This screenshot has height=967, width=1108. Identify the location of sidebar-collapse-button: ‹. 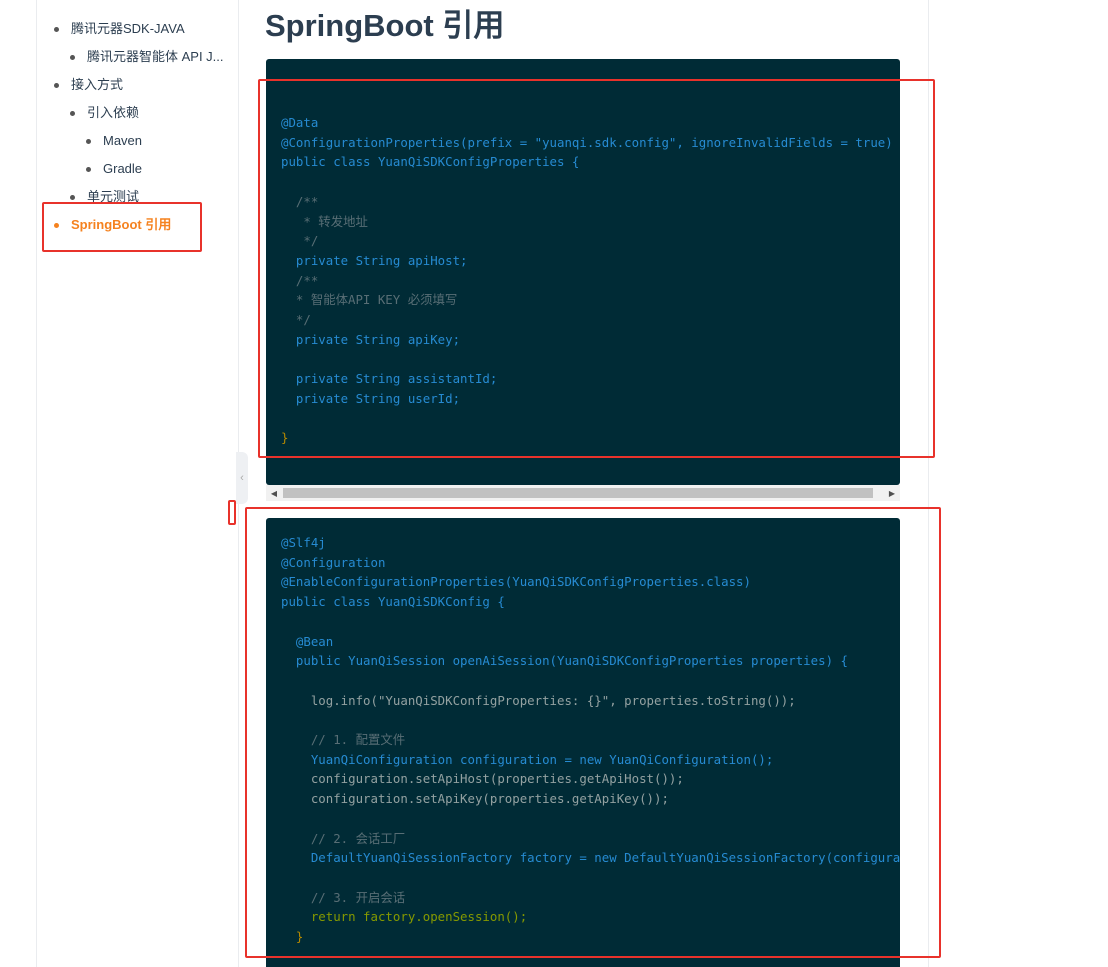
(242, 478).